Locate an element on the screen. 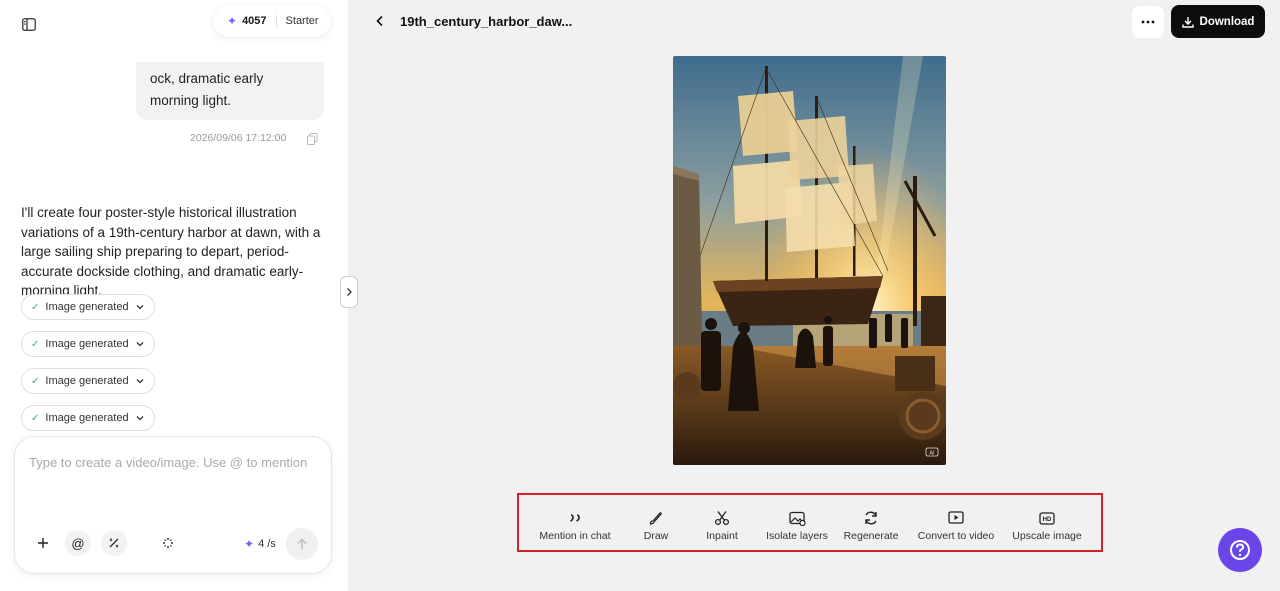 This screenshot has width=1280, height=591. isolate-layers-button: Isolate layers is located at coordinates (797, 522).